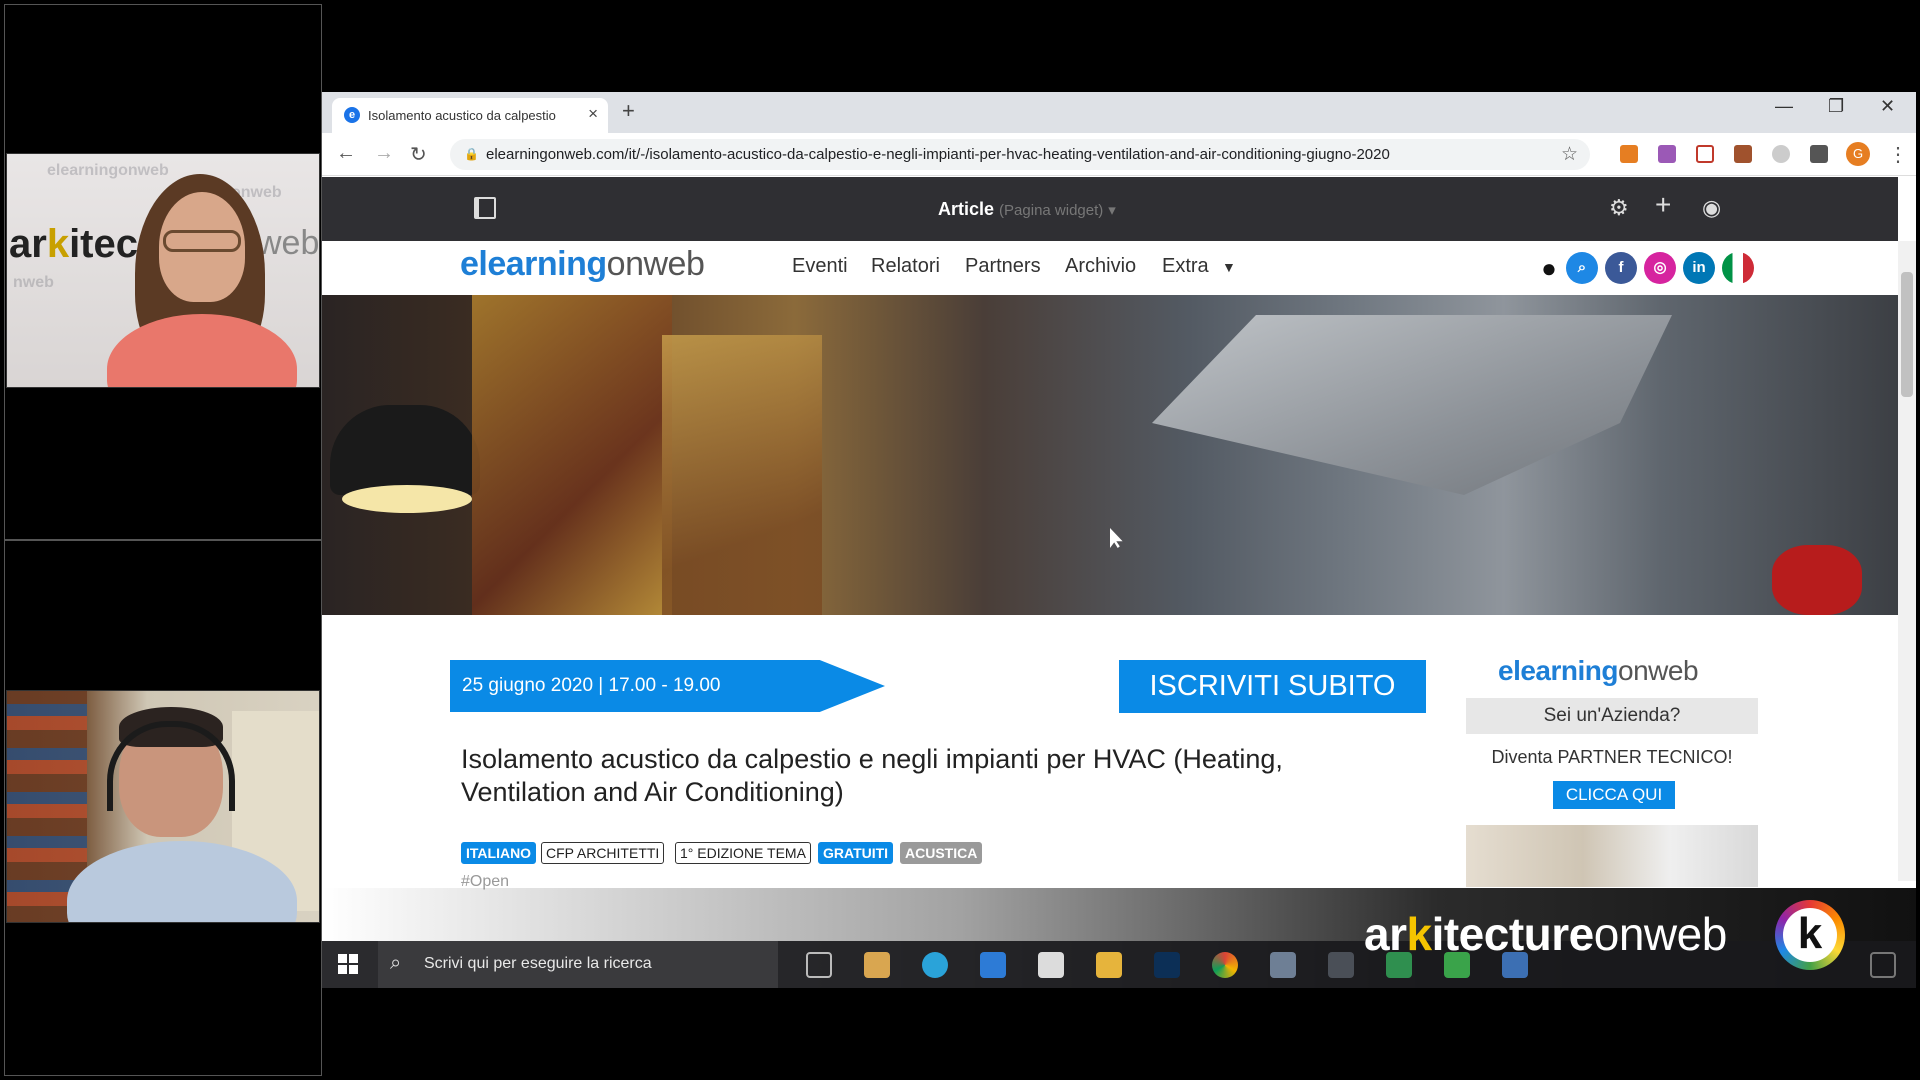  What do you see at coordinates (384, 153) in the screenshot?
I see `forward-button: →` at bounding box center [384, 153].